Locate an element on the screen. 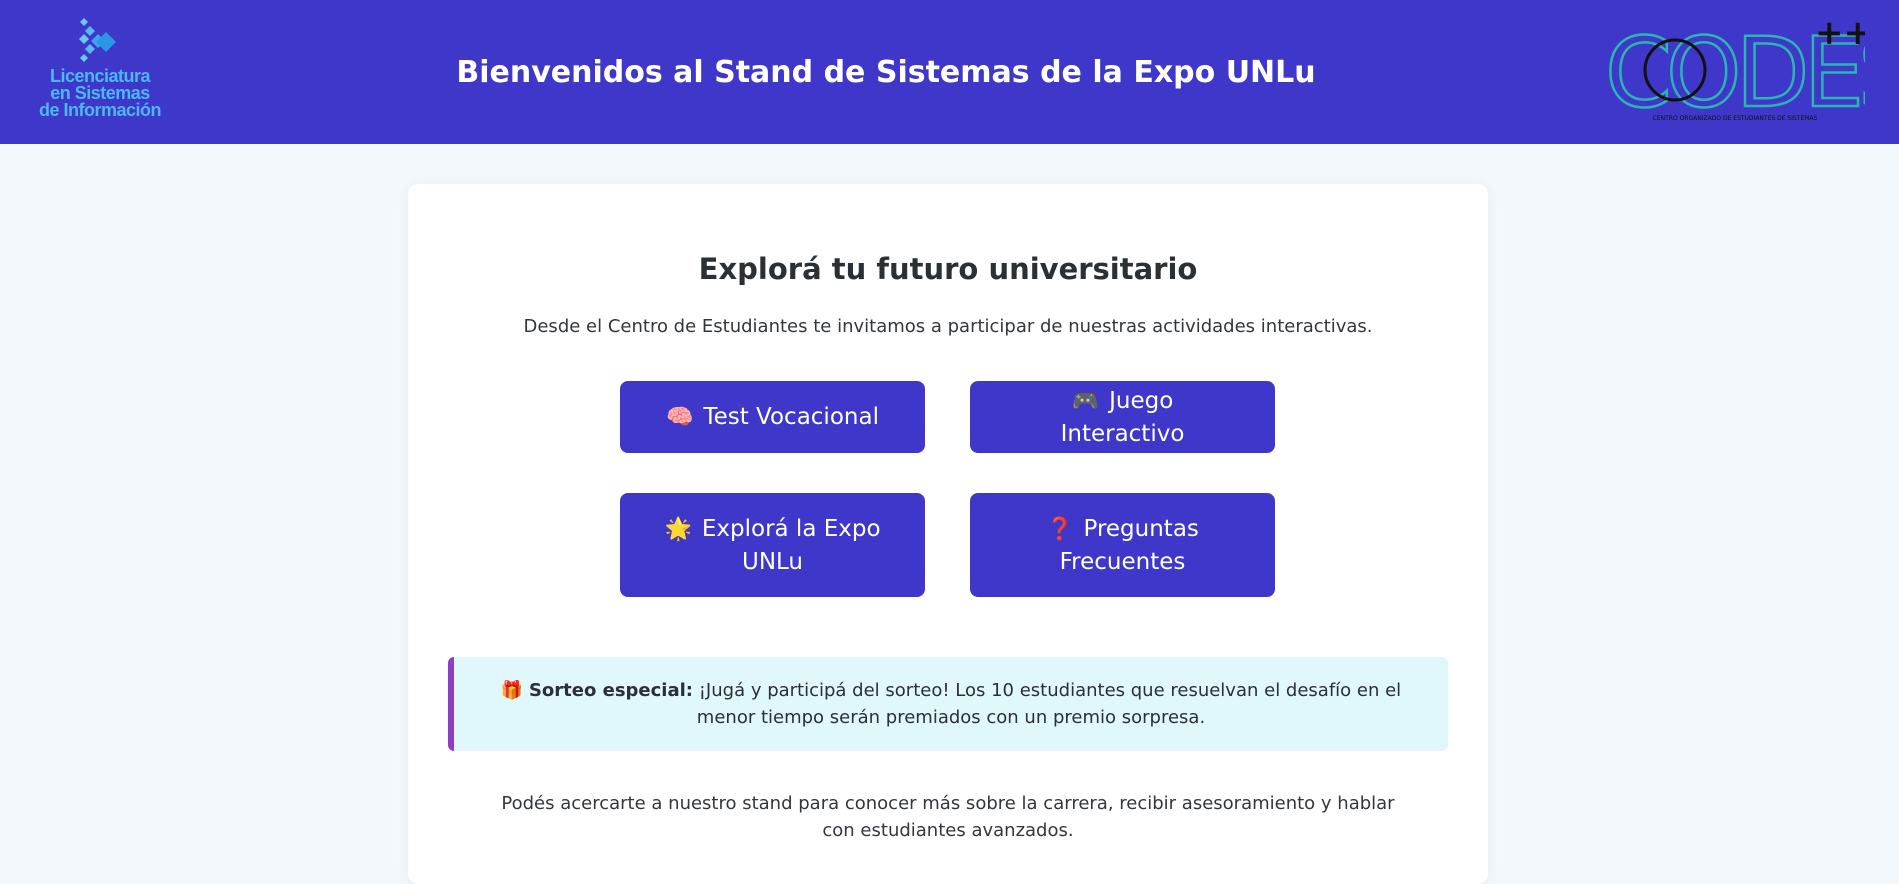 The image size is (1899, 884). preguntas-frecuentes-button: ❓ Preguntas Frecuentes is located at coordinates (1122, 545).